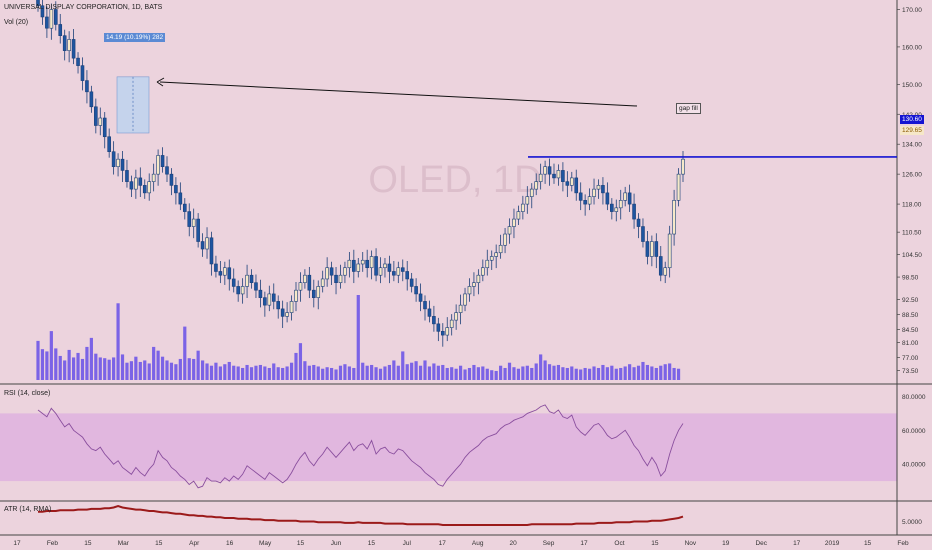 The width and height of the screenshot is (932, 550). I want to click on price-tick-label: 170.00, so click(912, 10).